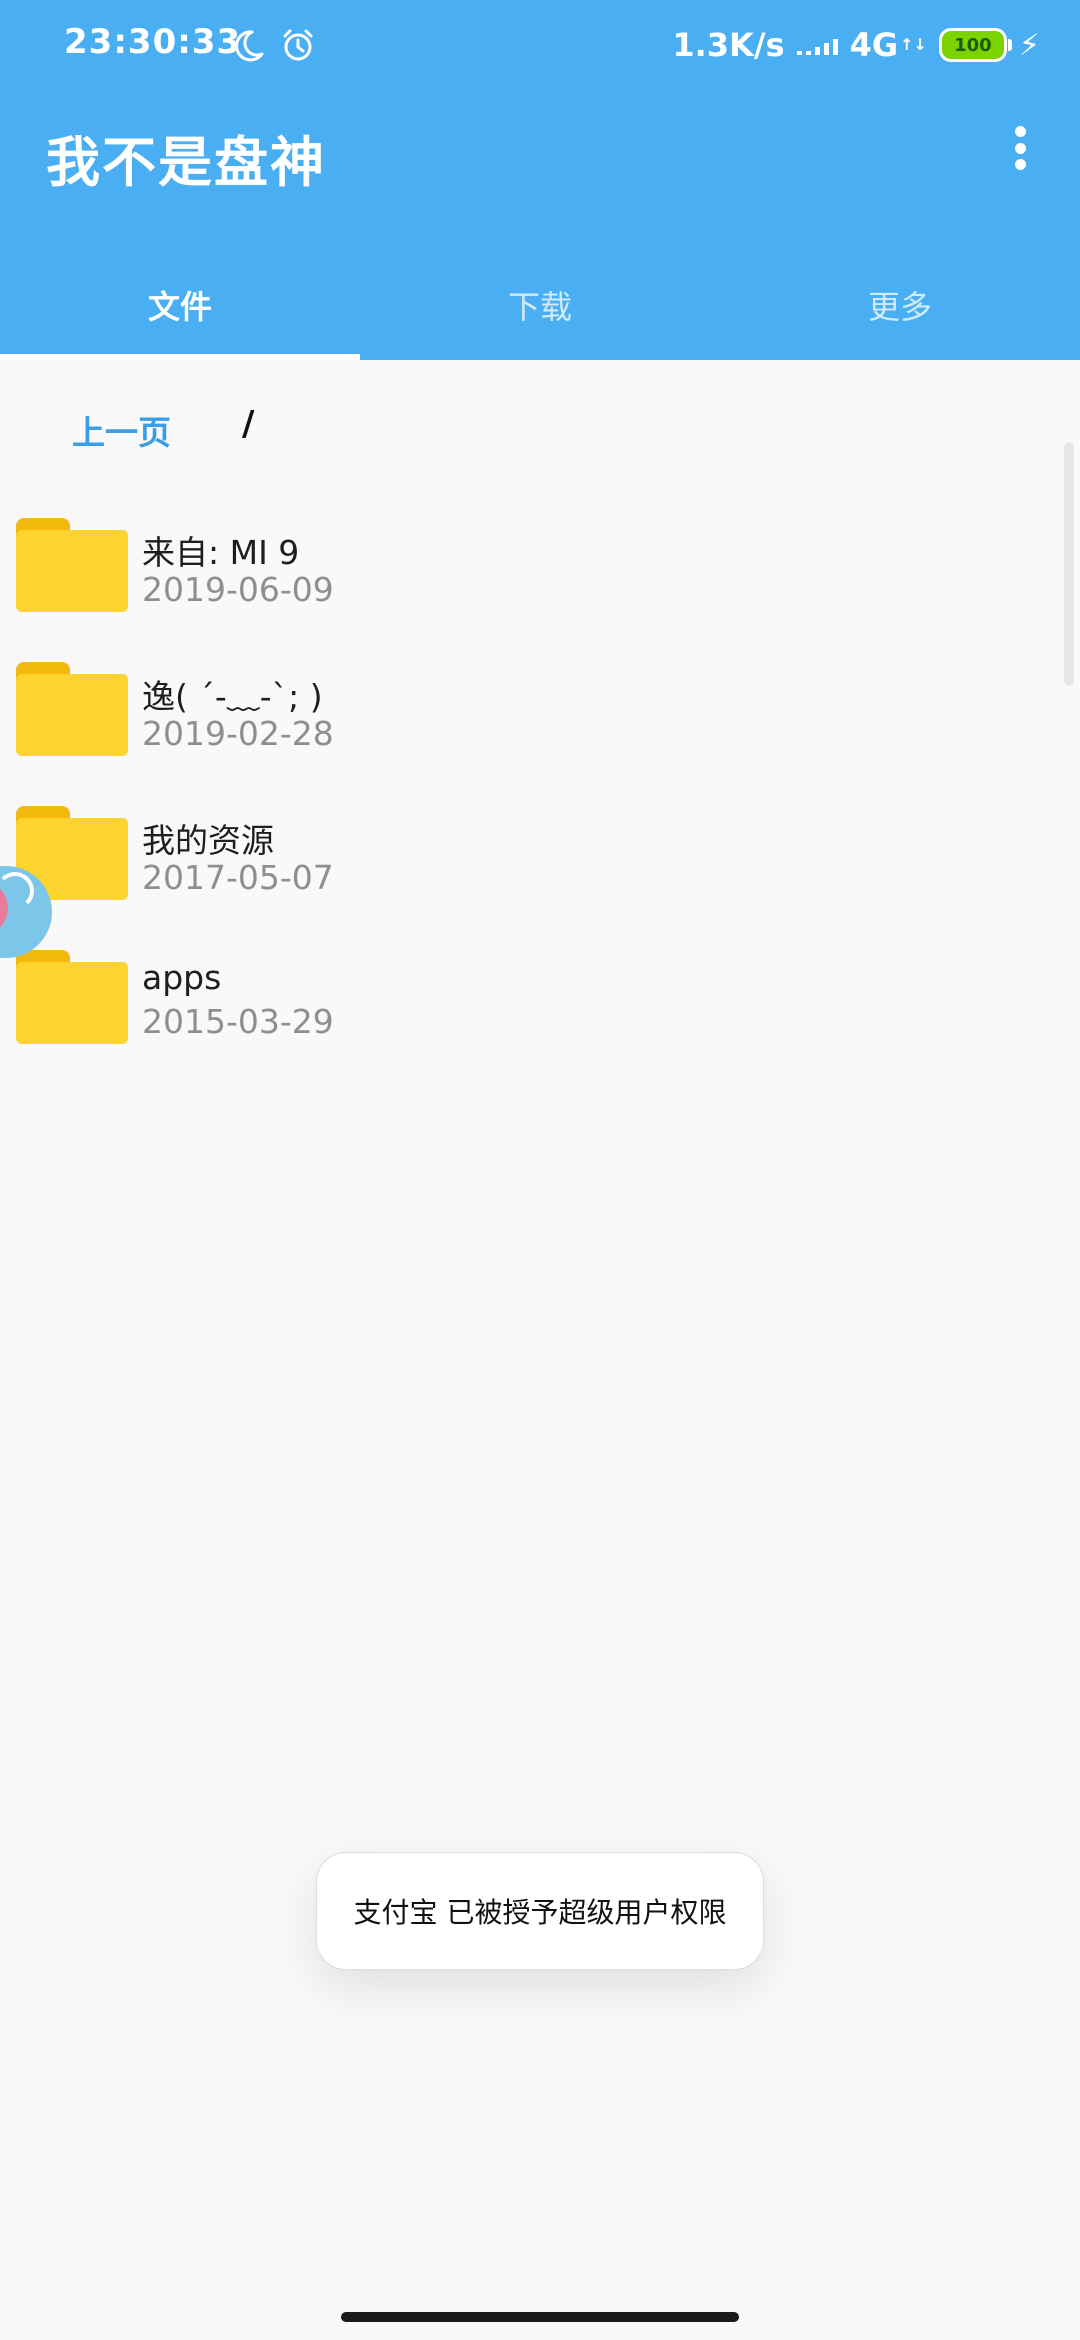  Describe the element at coordinates (1020, 131) in the screenshot. I see `more-vert-icon` at that location.